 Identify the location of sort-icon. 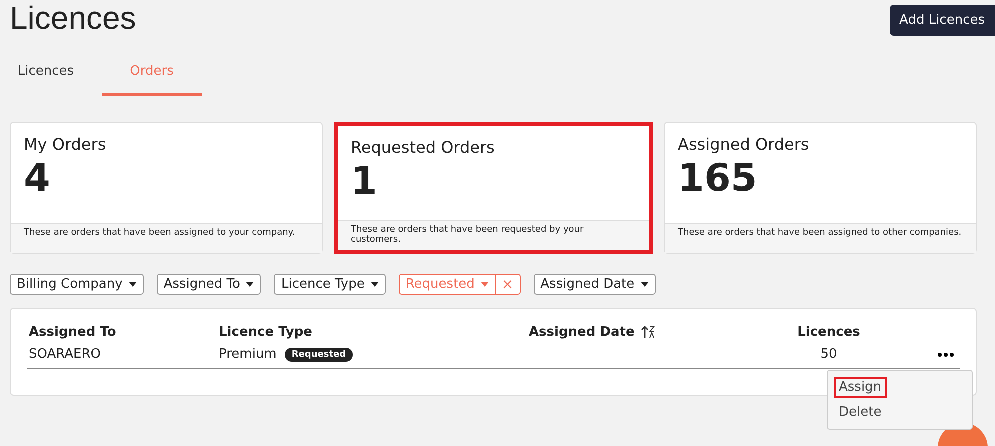
(647, 332).